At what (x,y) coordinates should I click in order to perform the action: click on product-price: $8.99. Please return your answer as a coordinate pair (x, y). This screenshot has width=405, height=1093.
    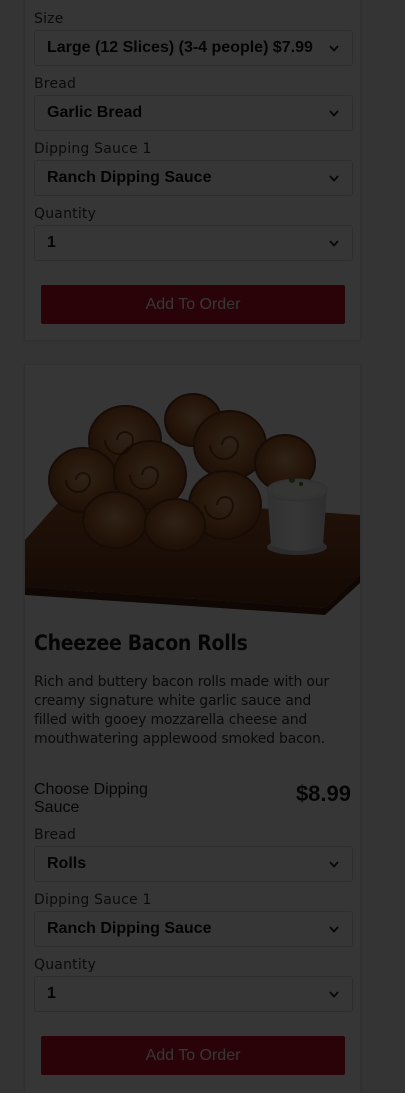
    Looking at the image, I should click on (323, 793).